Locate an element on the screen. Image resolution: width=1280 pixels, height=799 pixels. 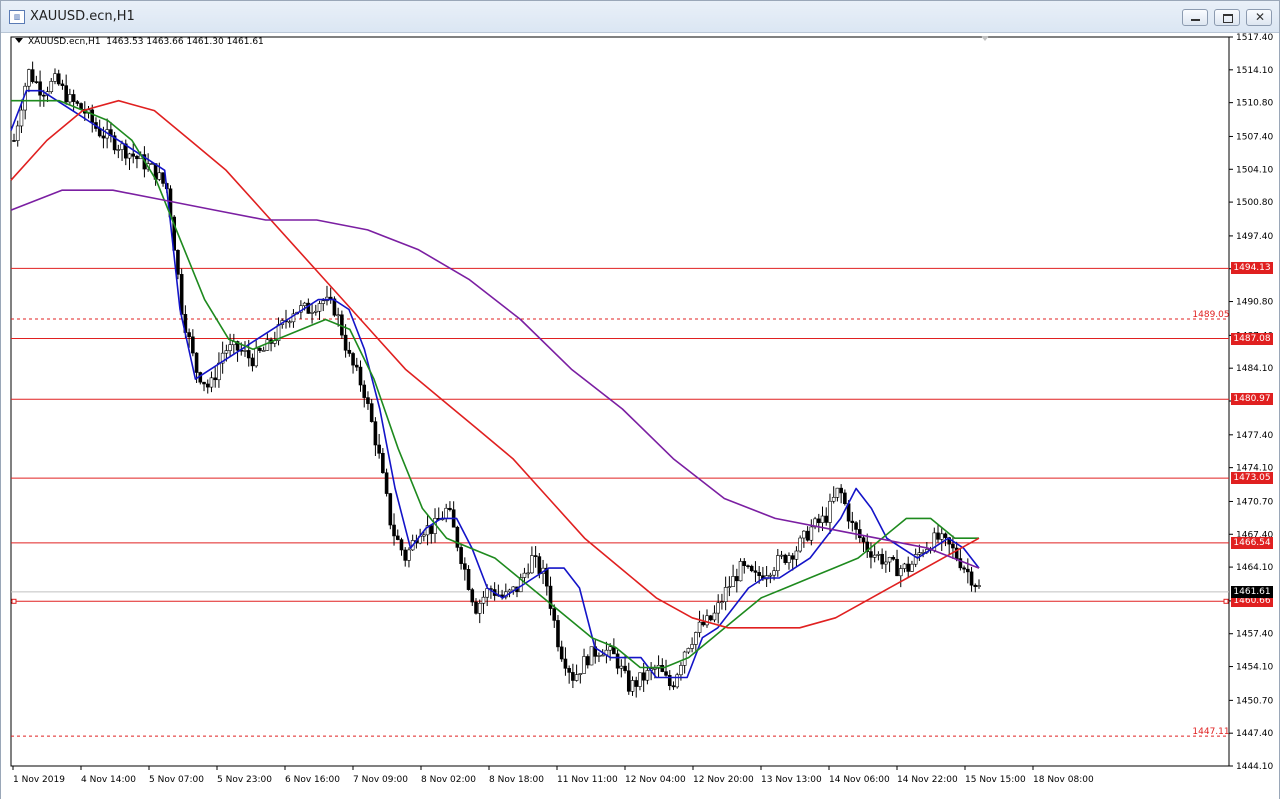
chart-shift-marker is located at coordinates (985, 38).